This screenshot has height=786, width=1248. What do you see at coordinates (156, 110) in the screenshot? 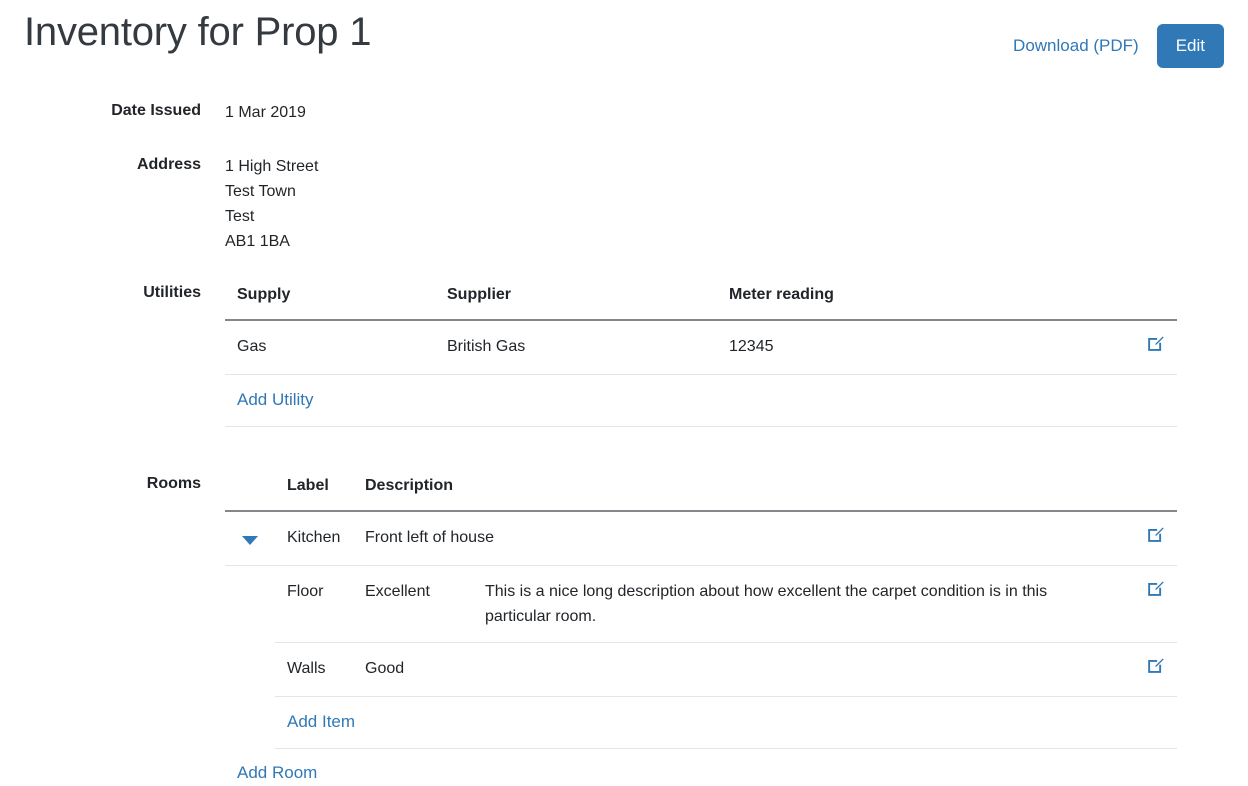
I see `date-issued-label: Date Issued` at bounding box center [156, 110].